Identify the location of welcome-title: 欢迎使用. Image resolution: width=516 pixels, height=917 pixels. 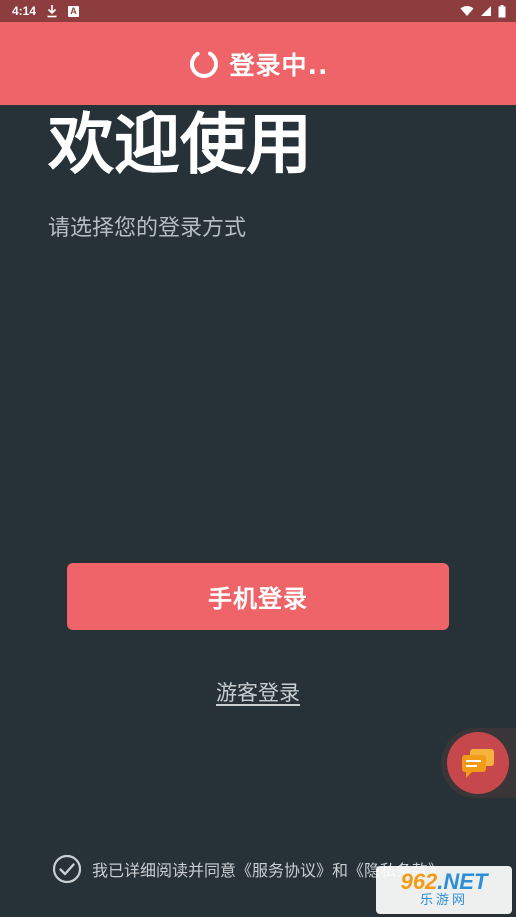
(180, 144).